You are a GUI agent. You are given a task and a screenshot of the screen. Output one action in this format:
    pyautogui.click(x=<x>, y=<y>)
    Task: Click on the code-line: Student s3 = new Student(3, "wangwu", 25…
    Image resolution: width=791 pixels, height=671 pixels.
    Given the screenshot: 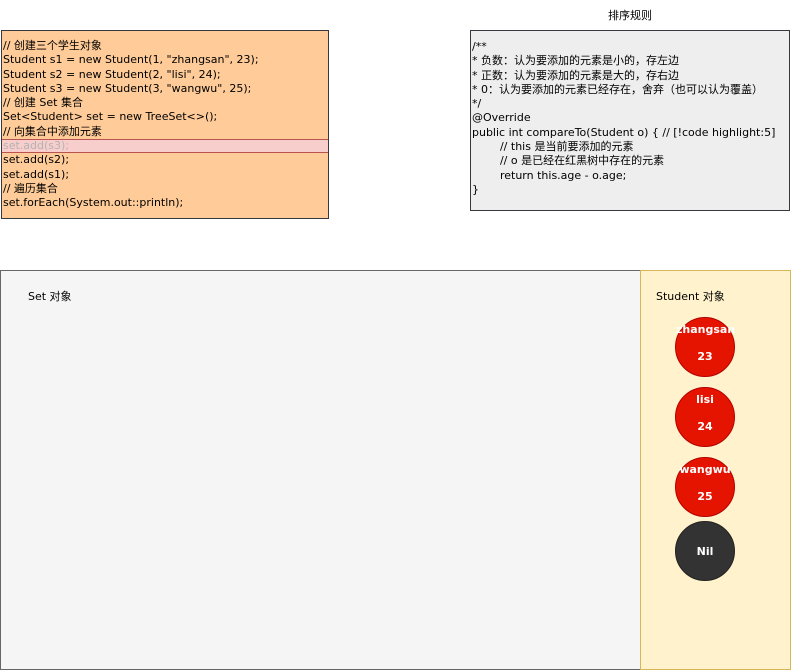 What is the action you would take?
    pyautogui.click(x=127, y=88)
    